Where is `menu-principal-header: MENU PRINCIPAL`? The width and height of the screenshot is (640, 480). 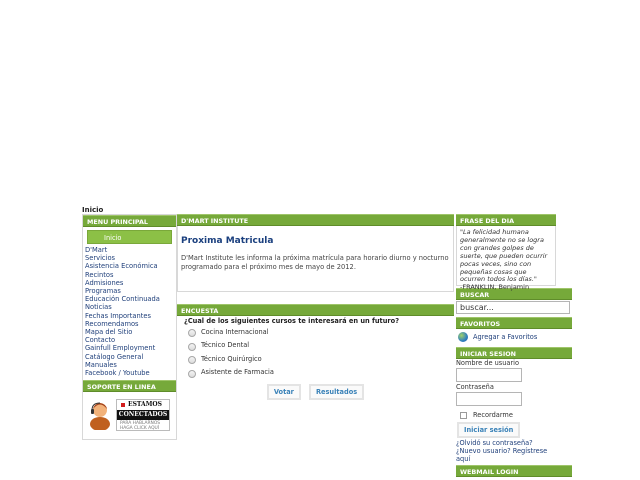 menu-principal-header: MENU PRINCIPAL is located at coordinates (129, 221).